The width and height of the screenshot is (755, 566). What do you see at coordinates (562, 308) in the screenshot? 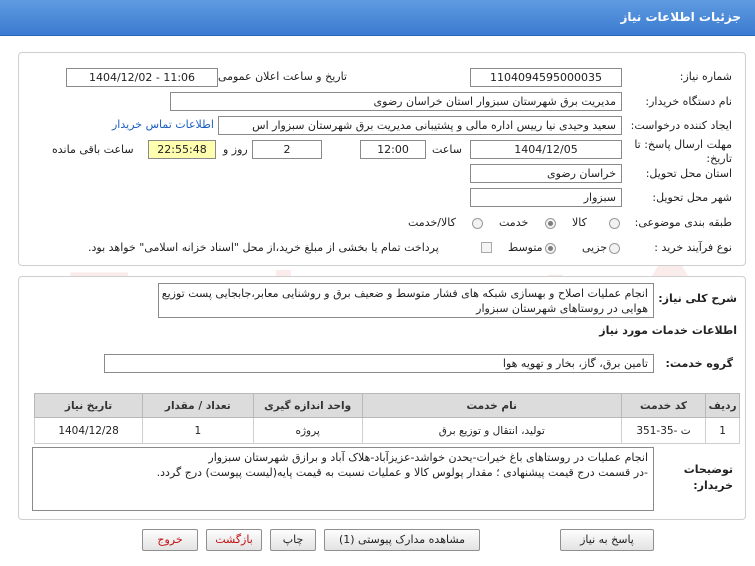
I see `summary-line-2: هوایی در روستاهای شهرستان سبزوار` at bounding box center [562, 308].